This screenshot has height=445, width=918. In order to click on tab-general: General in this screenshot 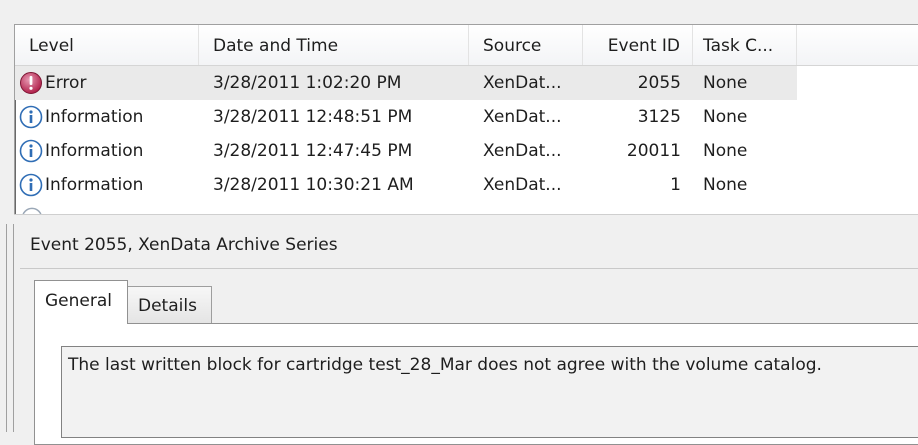, I will do `click(81, 302)`.